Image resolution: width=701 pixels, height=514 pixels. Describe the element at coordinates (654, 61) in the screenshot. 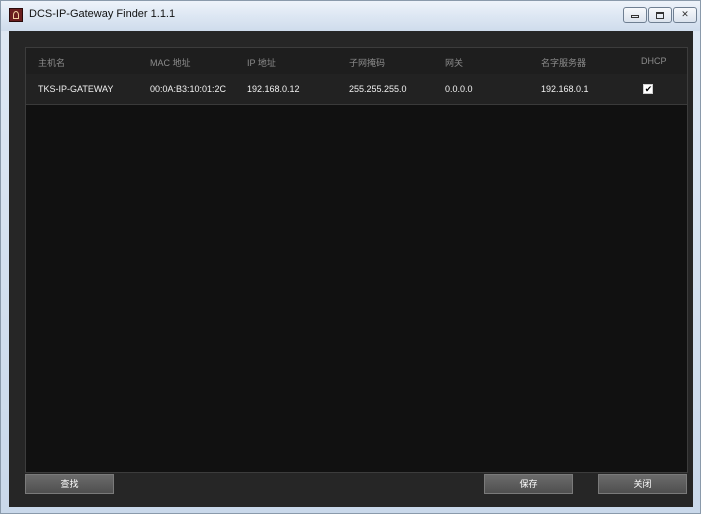

I see `column-header-dhcp: DHCP` at that location.